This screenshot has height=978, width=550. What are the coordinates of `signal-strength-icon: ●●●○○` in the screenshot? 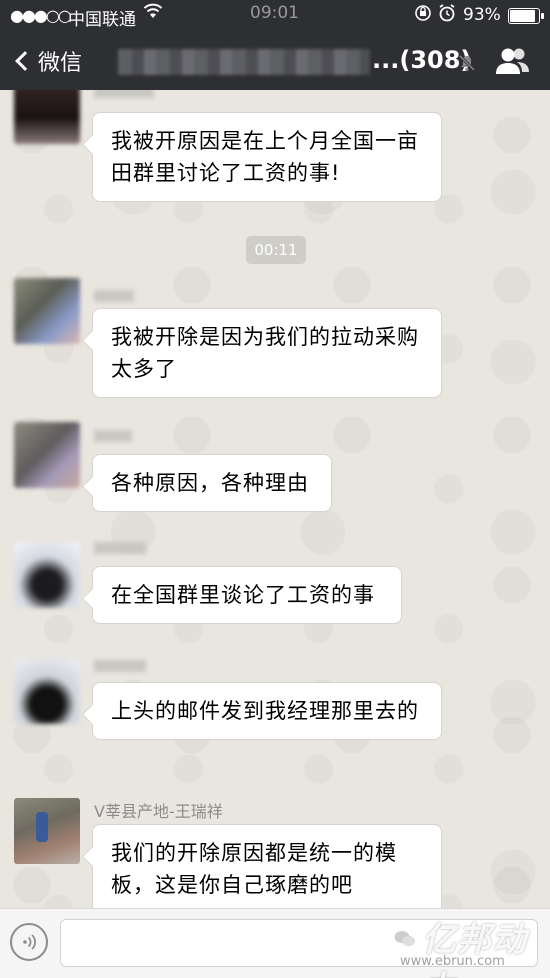 It's located at (41, 15).